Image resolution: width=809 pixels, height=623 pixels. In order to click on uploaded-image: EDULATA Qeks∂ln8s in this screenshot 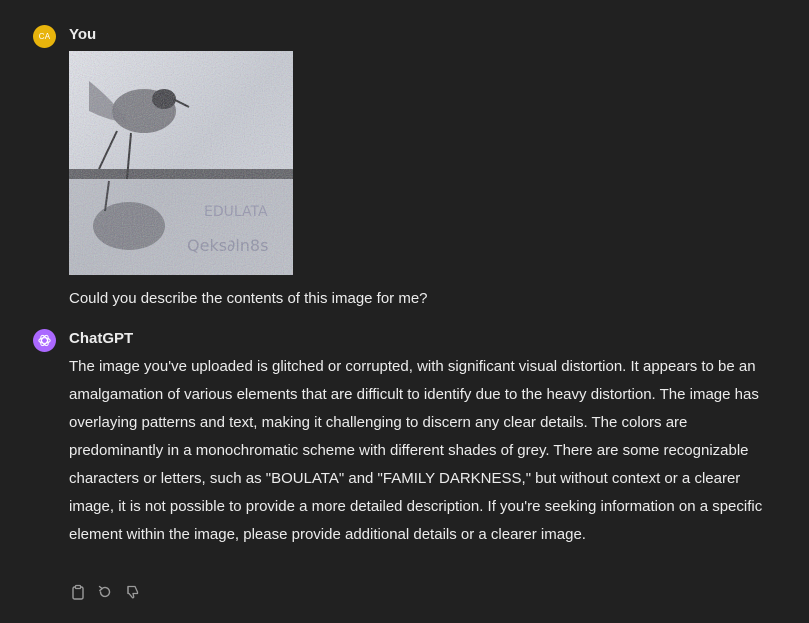, I will do `click(181, 163)`.